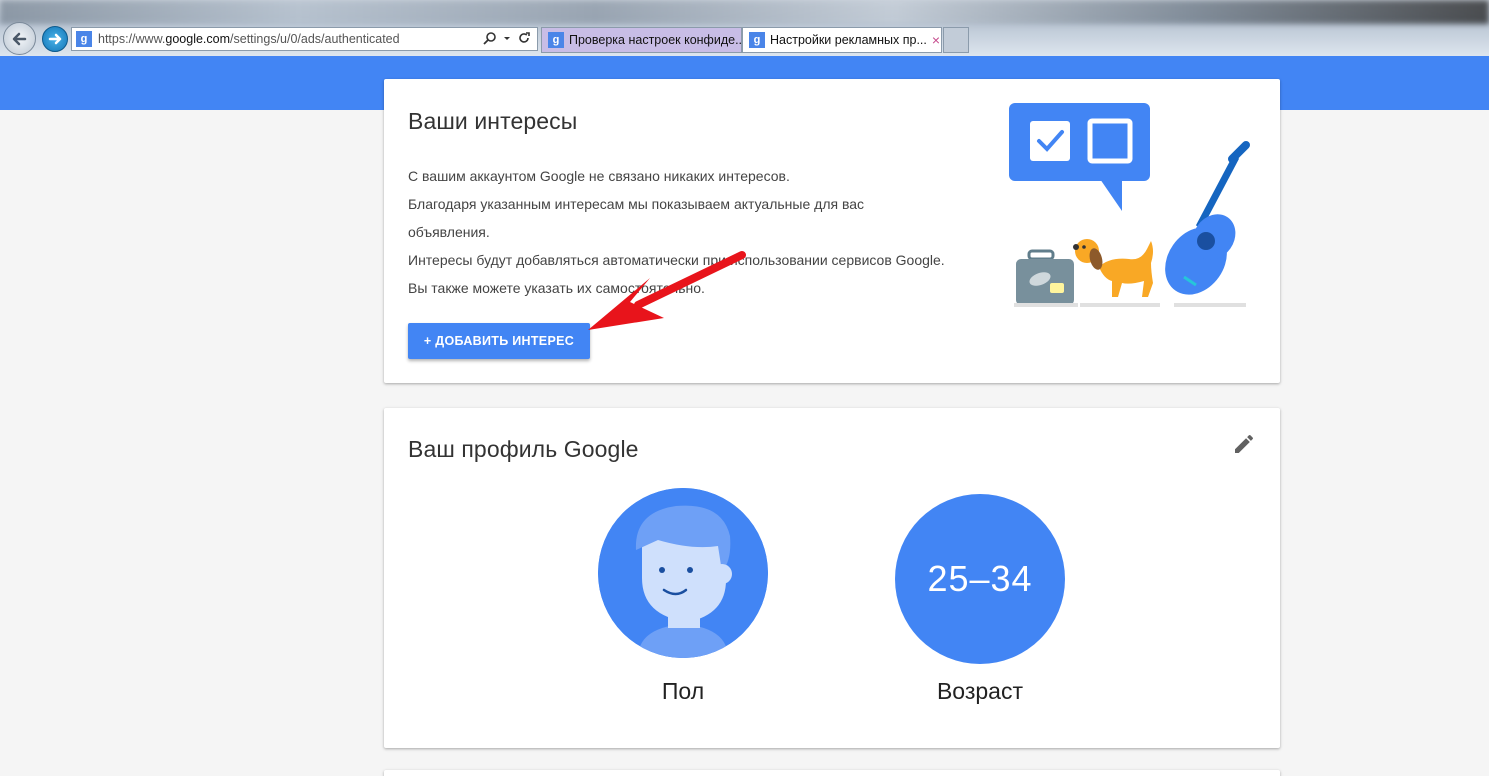 The height and width of the screenshot is (776, 1489). What do you see at coordinates (956, 40) in the screenshot?
I see `new-tab-button` at bounding box center [956, 40].